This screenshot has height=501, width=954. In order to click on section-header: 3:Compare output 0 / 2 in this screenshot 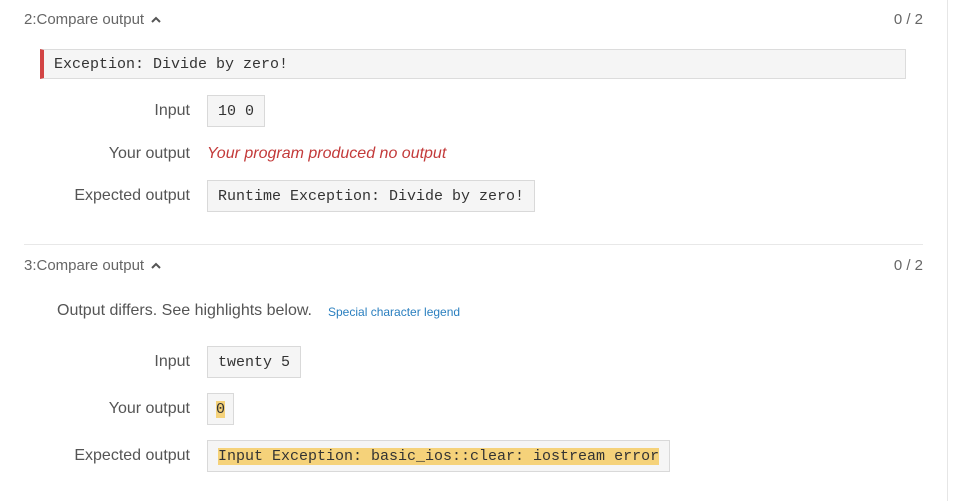, I will do `click(473, 266)`.